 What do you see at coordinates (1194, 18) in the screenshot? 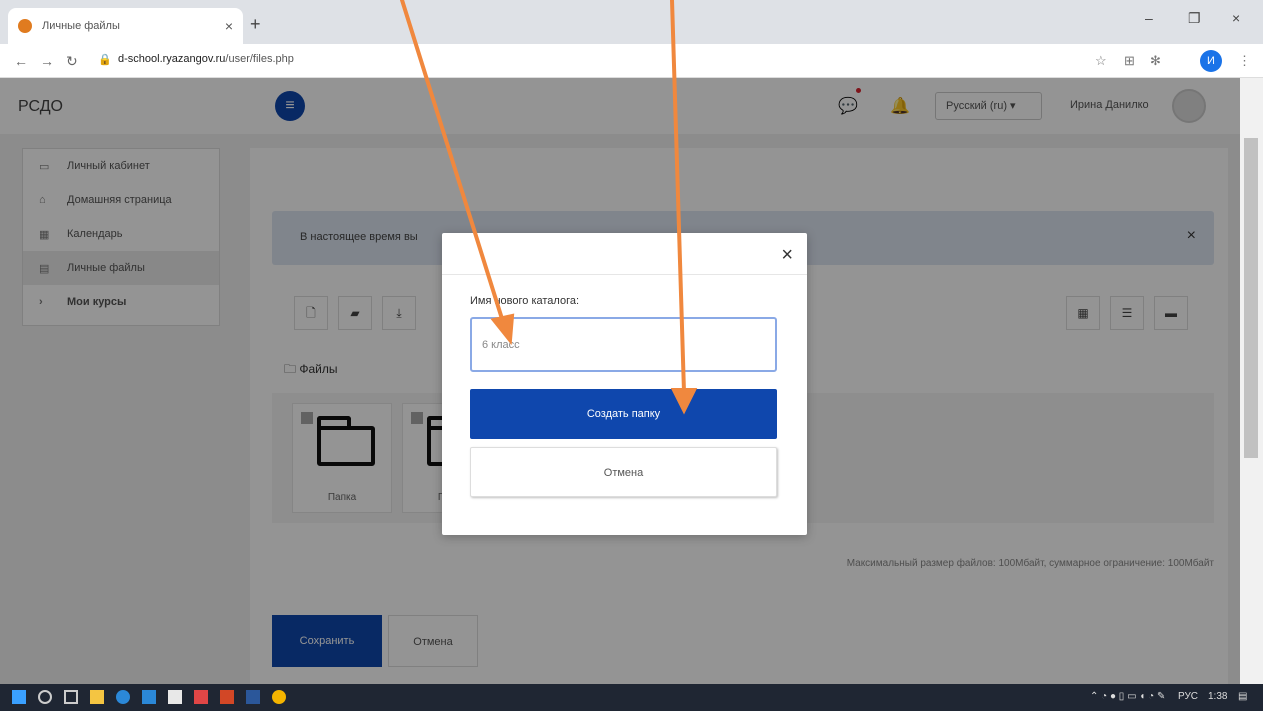
I see `restore-button: ❐` at bounding box center [1194, 18].